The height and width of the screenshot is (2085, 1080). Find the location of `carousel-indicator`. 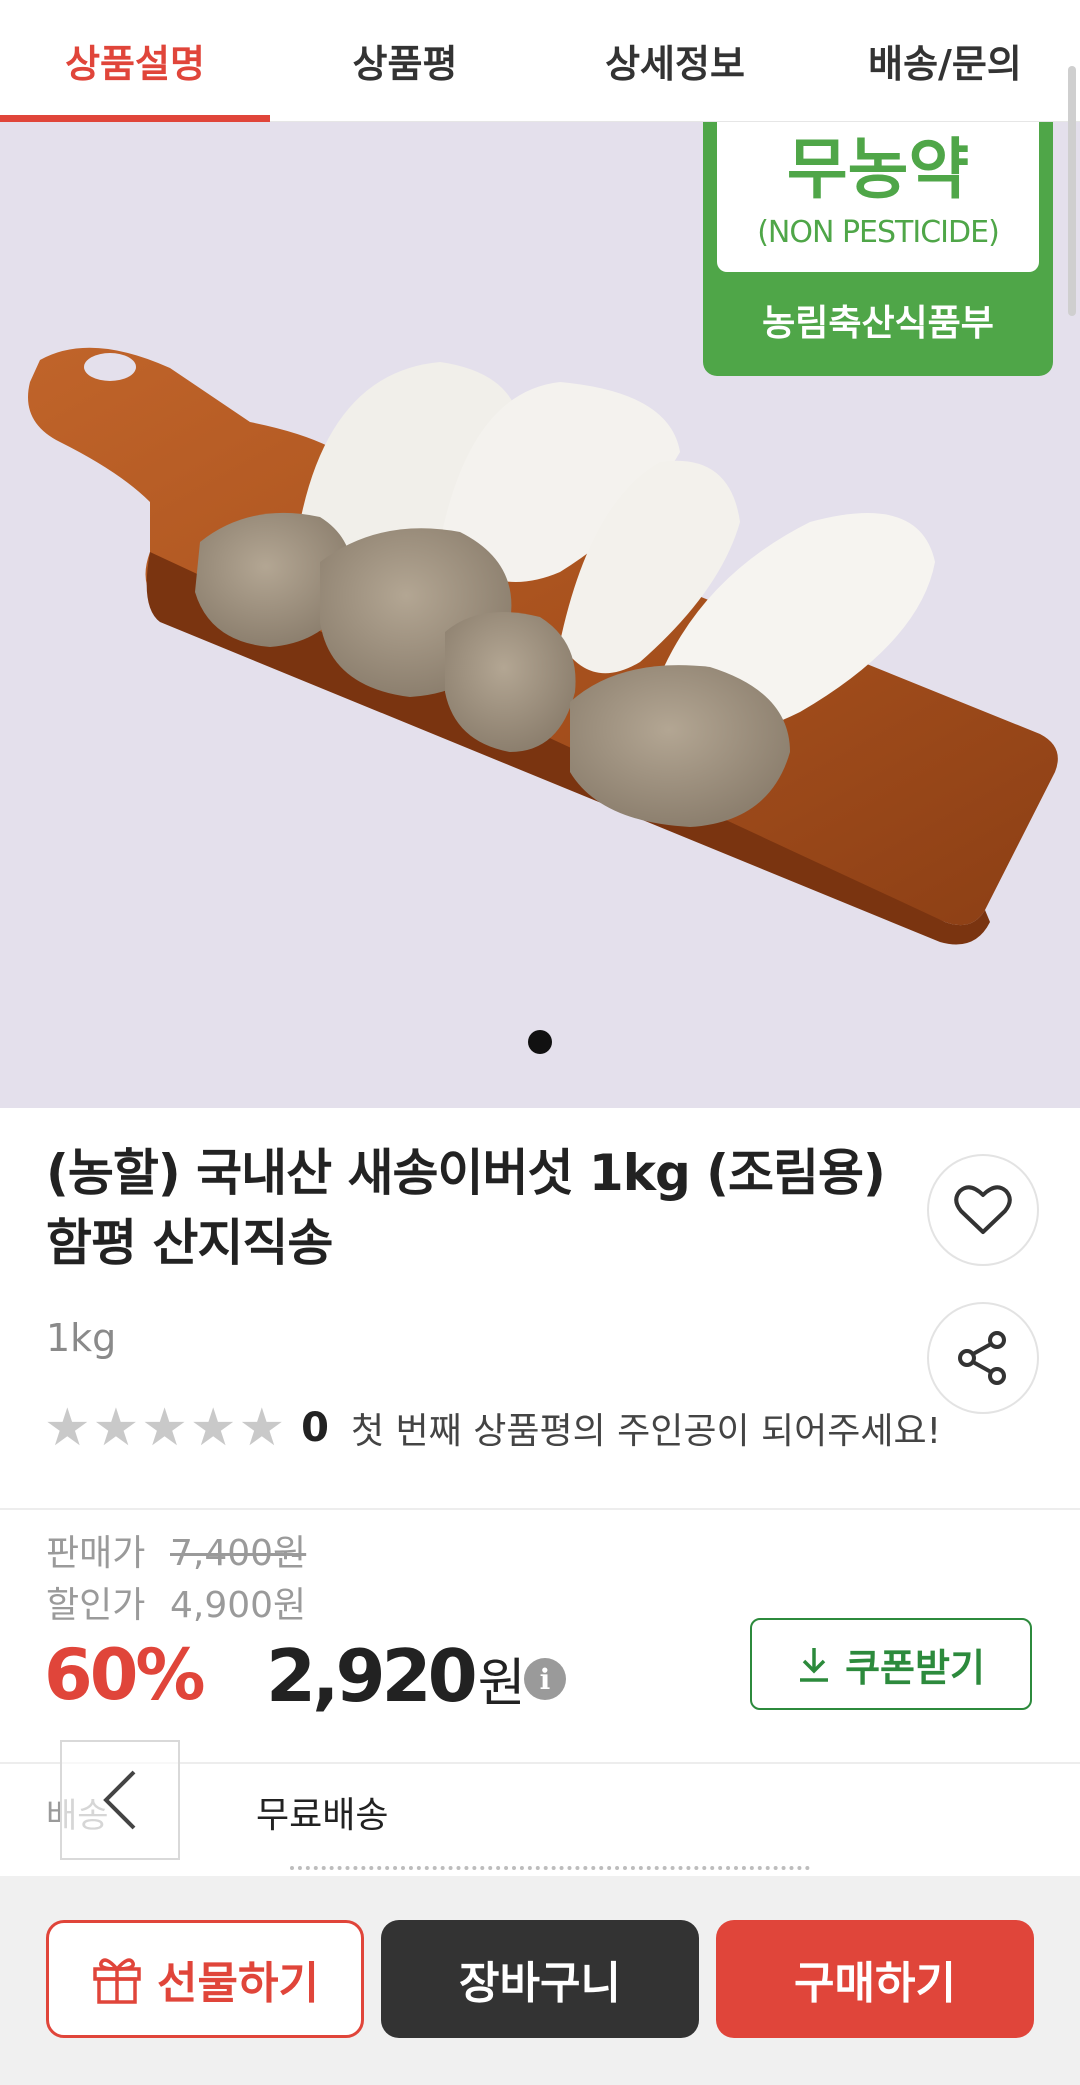

carousel-indicator is located at coordinates (540, 1042).